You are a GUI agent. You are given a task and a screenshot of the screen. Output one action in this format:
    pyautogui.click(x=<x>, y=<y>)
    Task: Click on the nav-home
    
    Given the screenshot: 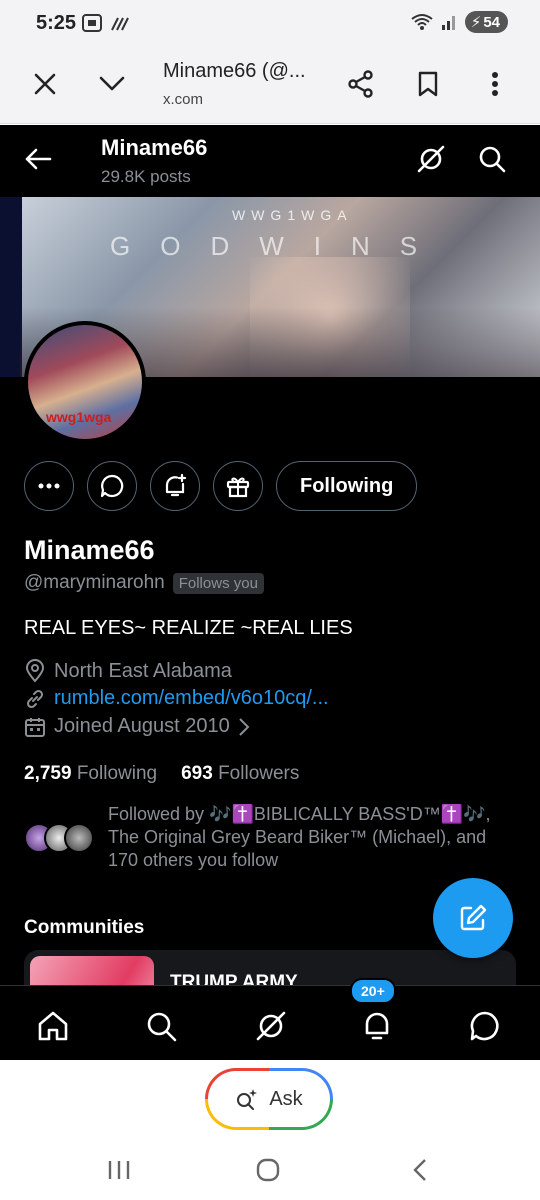 What is the action you would take?
    pyautogui.click(x=53, y=1026)
    